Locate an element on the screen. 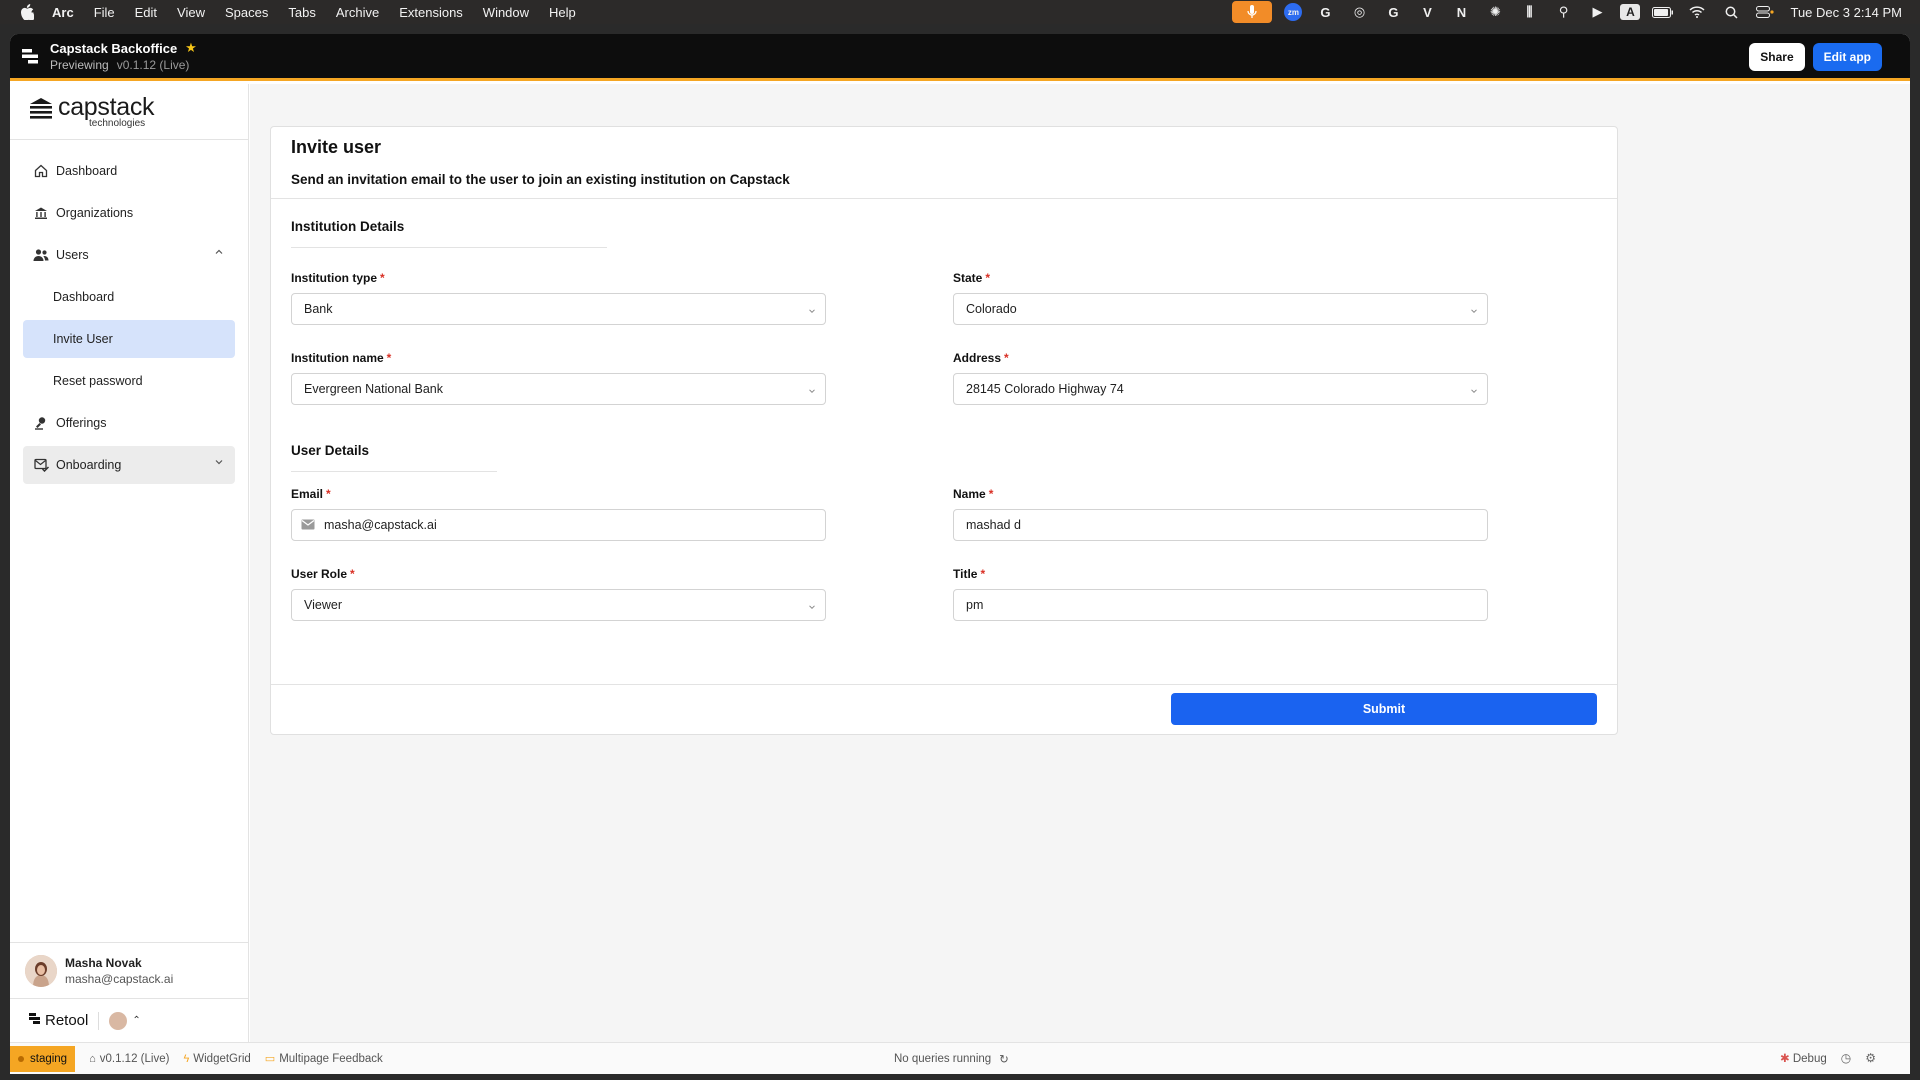 The height and width of the screenshot is (1080, 1920). form-footer: Submit is located at coordinates (944, 709).